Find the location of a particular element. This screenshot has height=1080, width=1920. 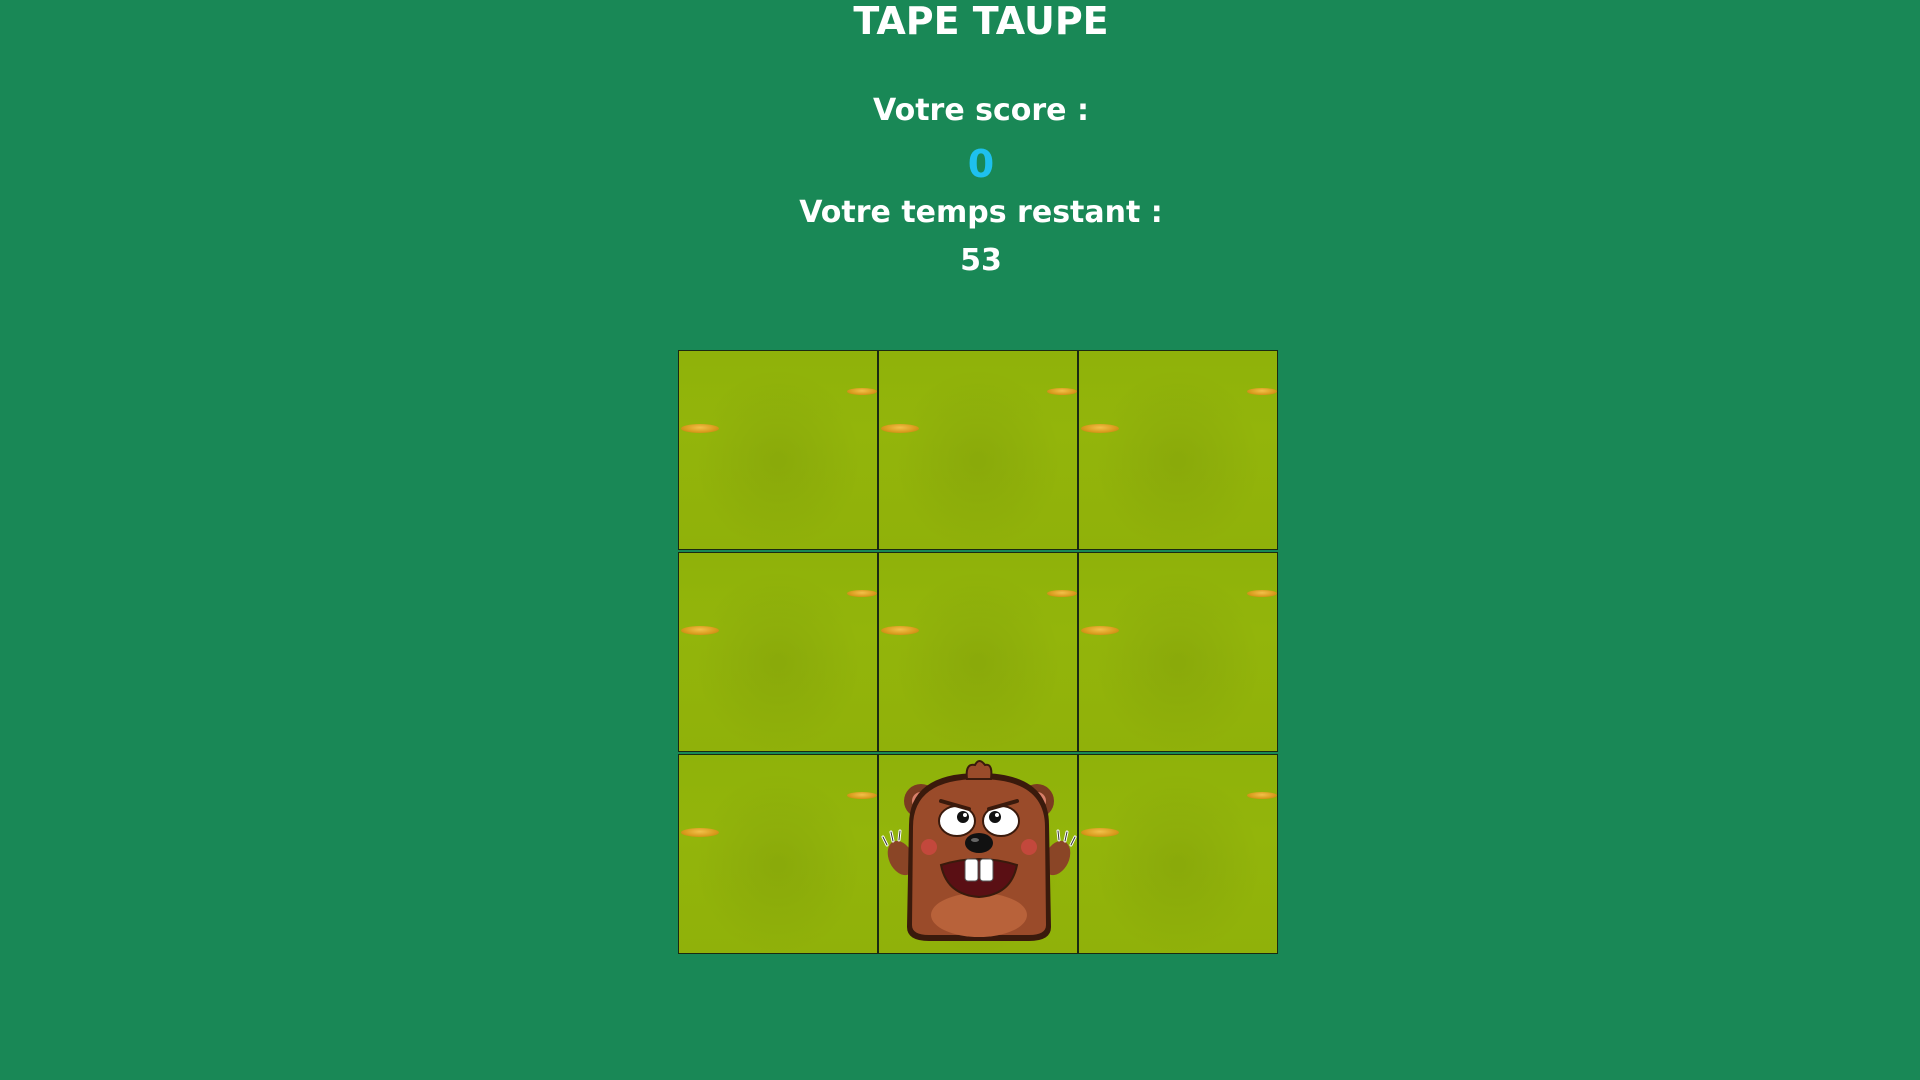

mole-icon is located at coordinates (978, 854).